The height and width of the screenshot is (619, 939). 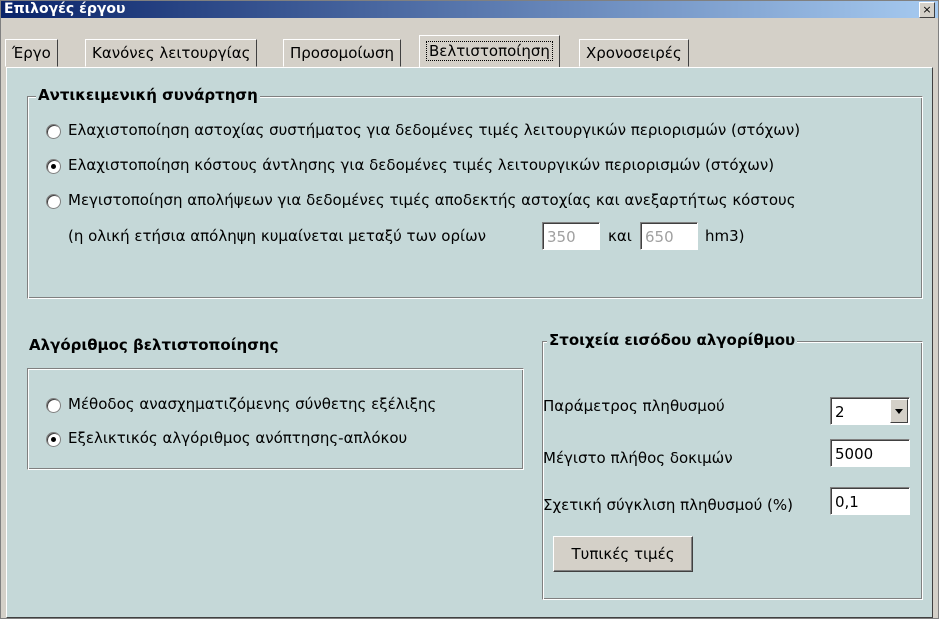 What do you see at coordinates (634, 406) in the screenshot?
I see `population-param-label: Παράμετρος πληθυσμού` at bounding box center [634, 406].